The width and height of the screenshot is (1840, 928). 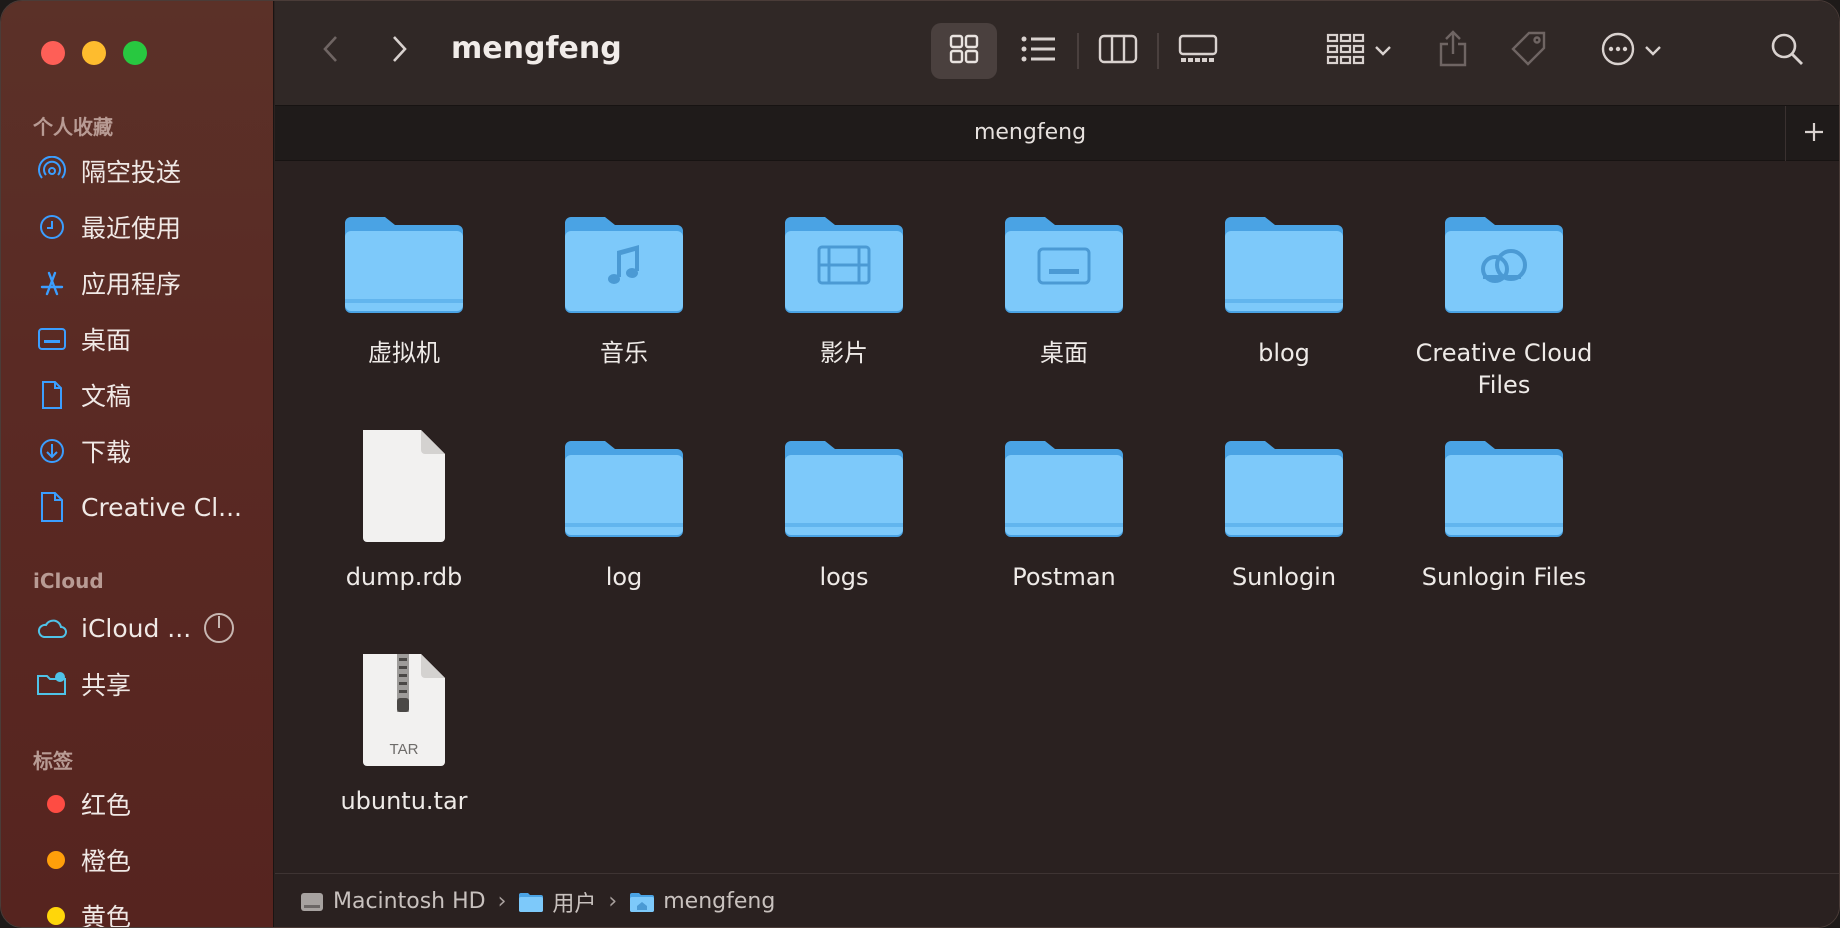 What do you see at coordinates (719, 901) in the screenshot?
I see `path-item-label: mengfeng` at bounding box center [719, 901].